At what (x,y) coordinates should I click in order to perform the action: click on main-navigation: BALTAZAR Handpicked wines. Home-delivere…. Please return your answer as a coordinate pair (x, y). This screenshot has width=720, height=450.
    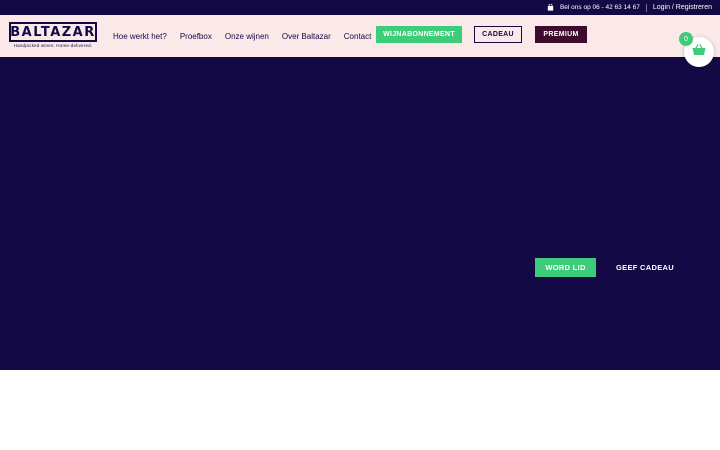
    Looking at the image, I should click on (360, 36).